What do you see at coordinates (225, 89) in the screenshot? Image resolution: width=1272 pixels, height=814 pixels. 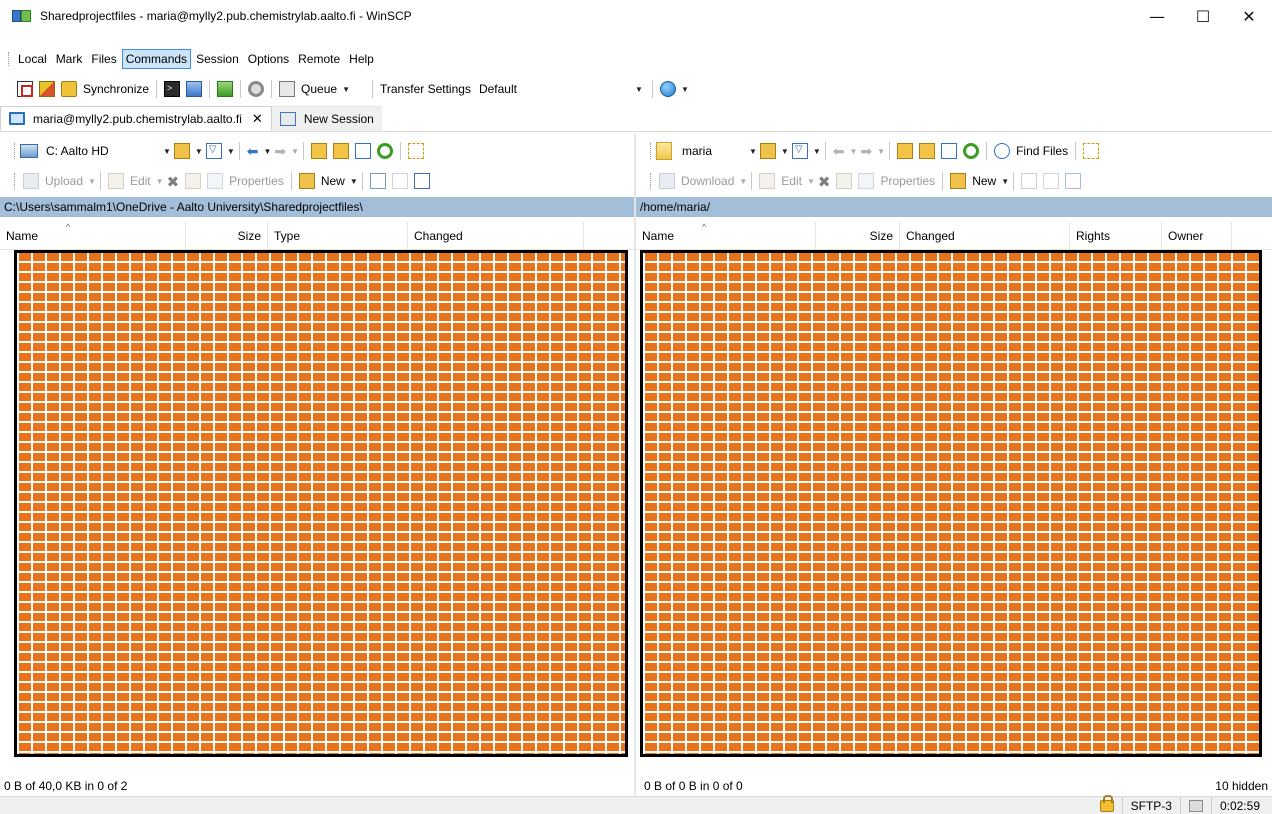 I see `synchronize-directories-icon` at bounding box center [225, 89].